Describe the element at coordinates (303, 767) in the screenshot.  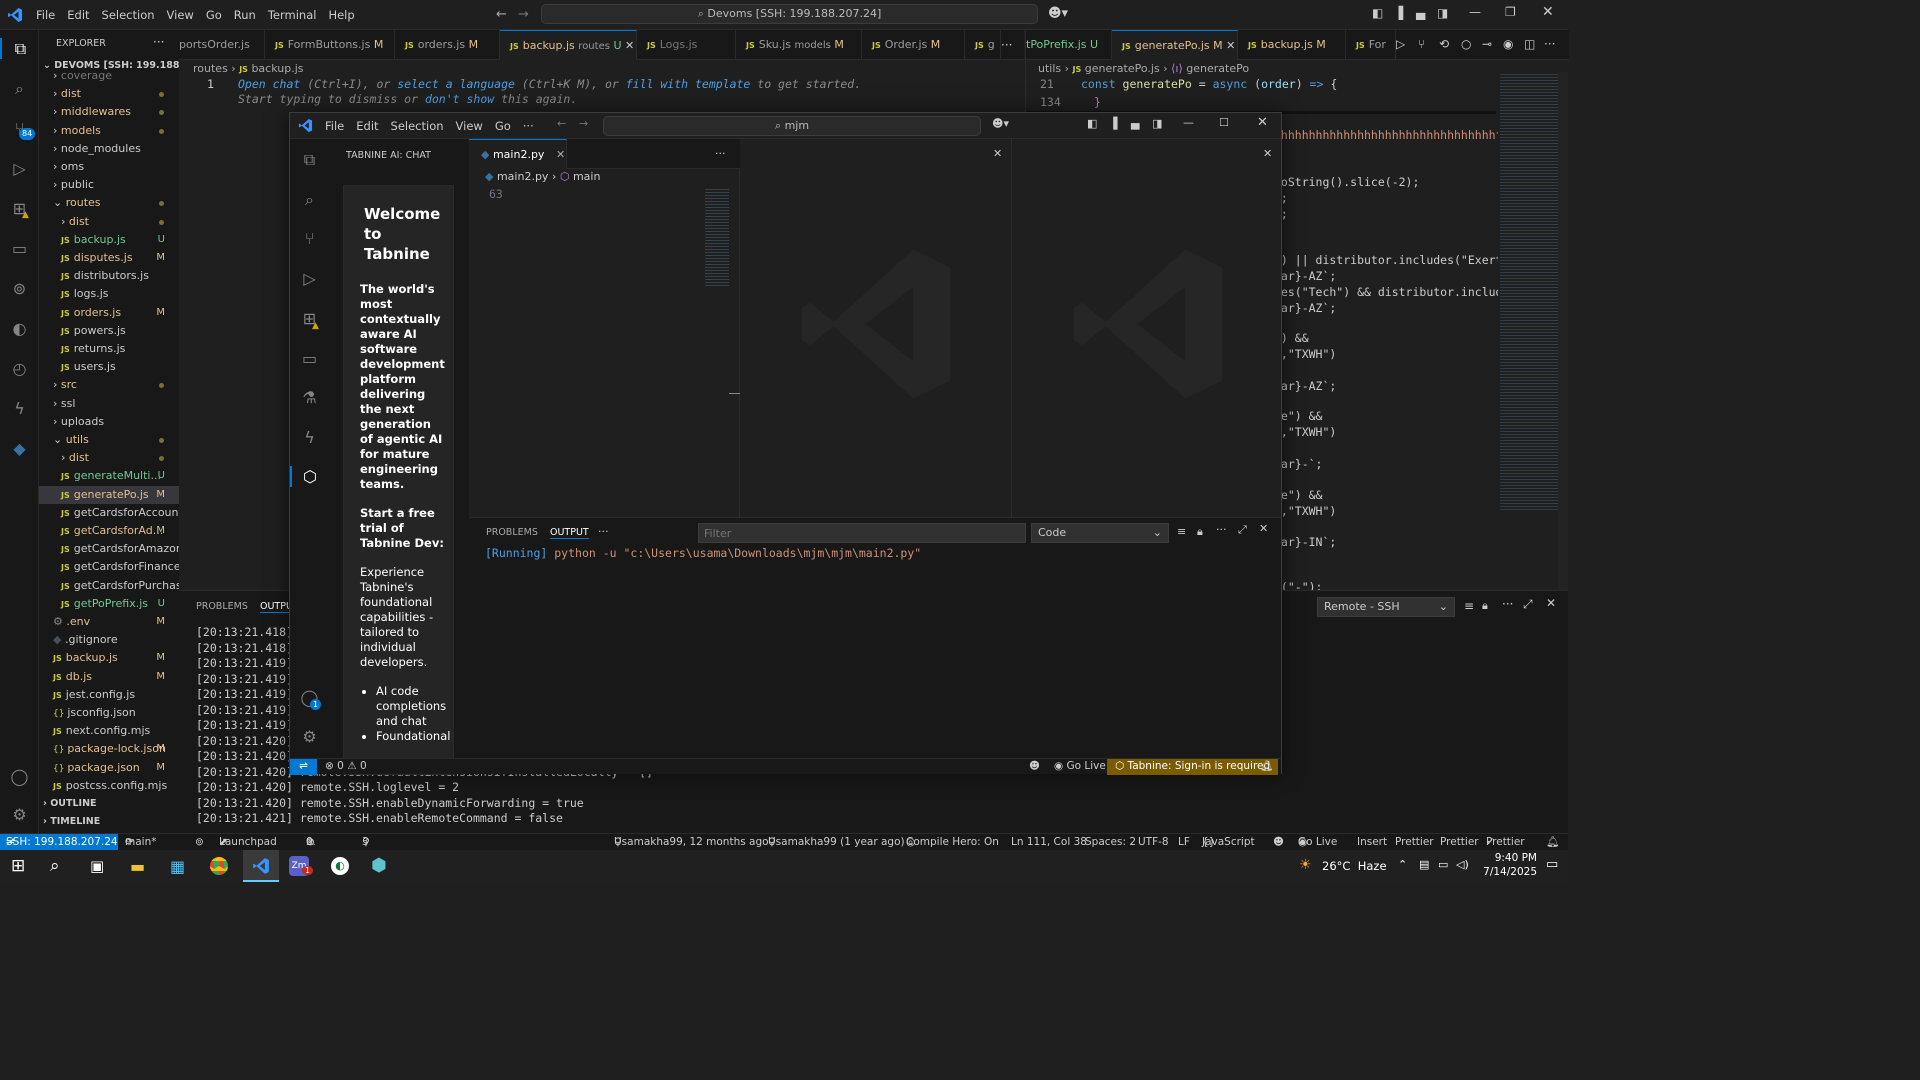
I see `remote-indicator: ⇌` at that location.